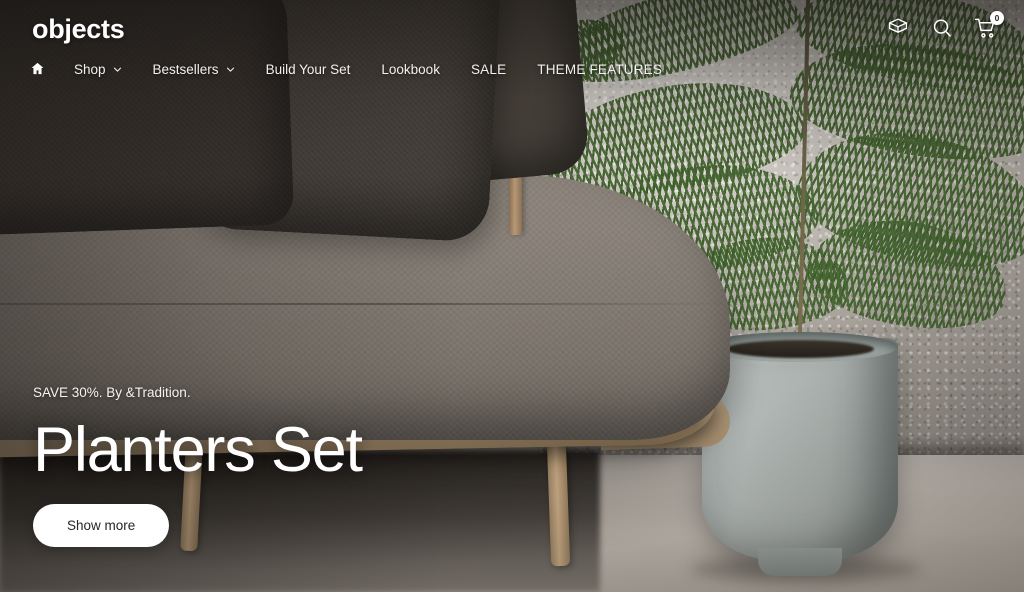 Image resolution: width=1024 pixels, height=592 pixels. I want to click on nav-item-build-your-set: Build Your Set, so click(308, 70).